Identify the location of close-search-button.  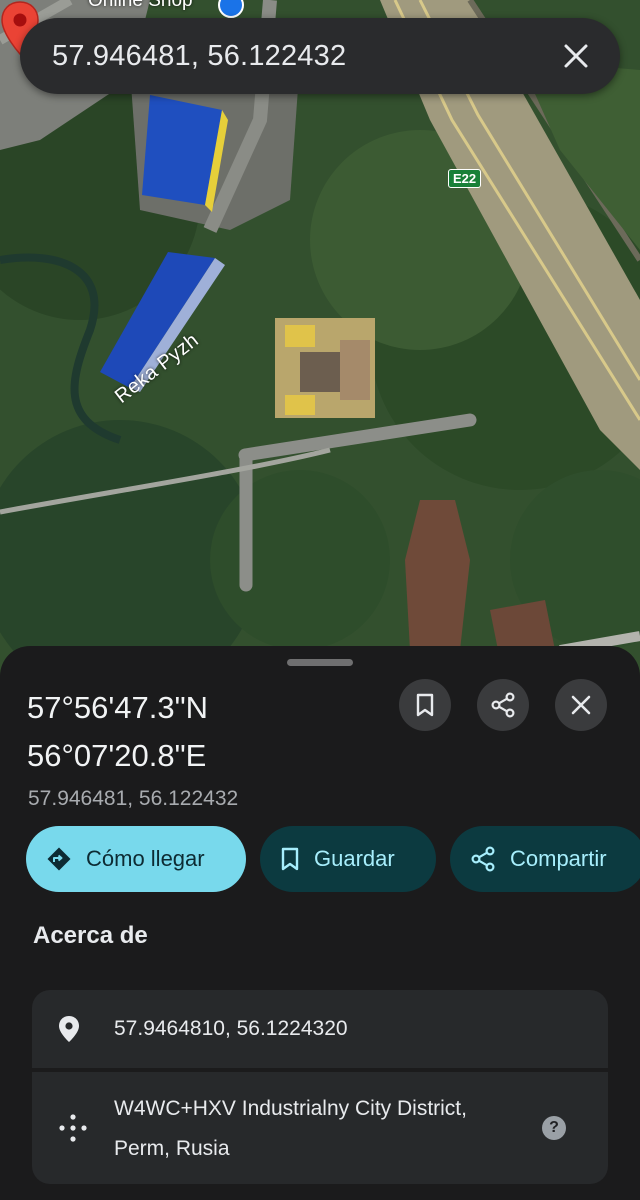
(576, 56).